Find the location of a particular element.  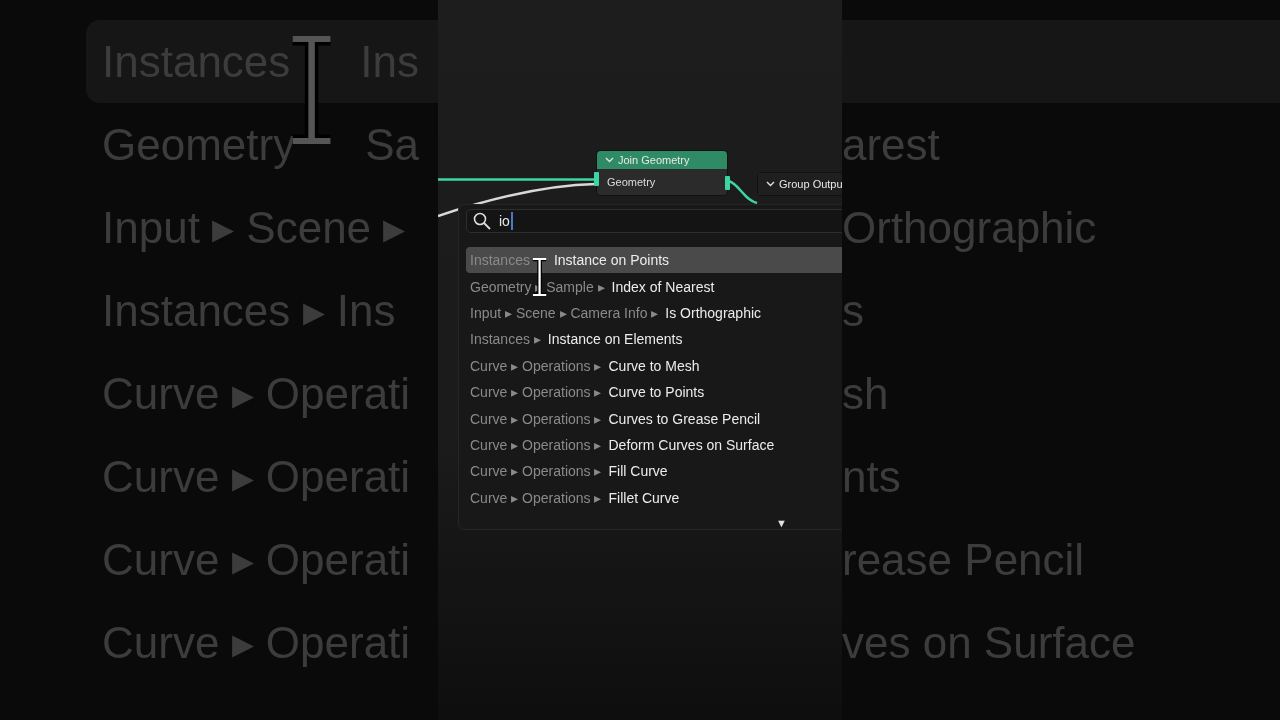

result-path: Instances ▸ is located at coordinates (505, 339).